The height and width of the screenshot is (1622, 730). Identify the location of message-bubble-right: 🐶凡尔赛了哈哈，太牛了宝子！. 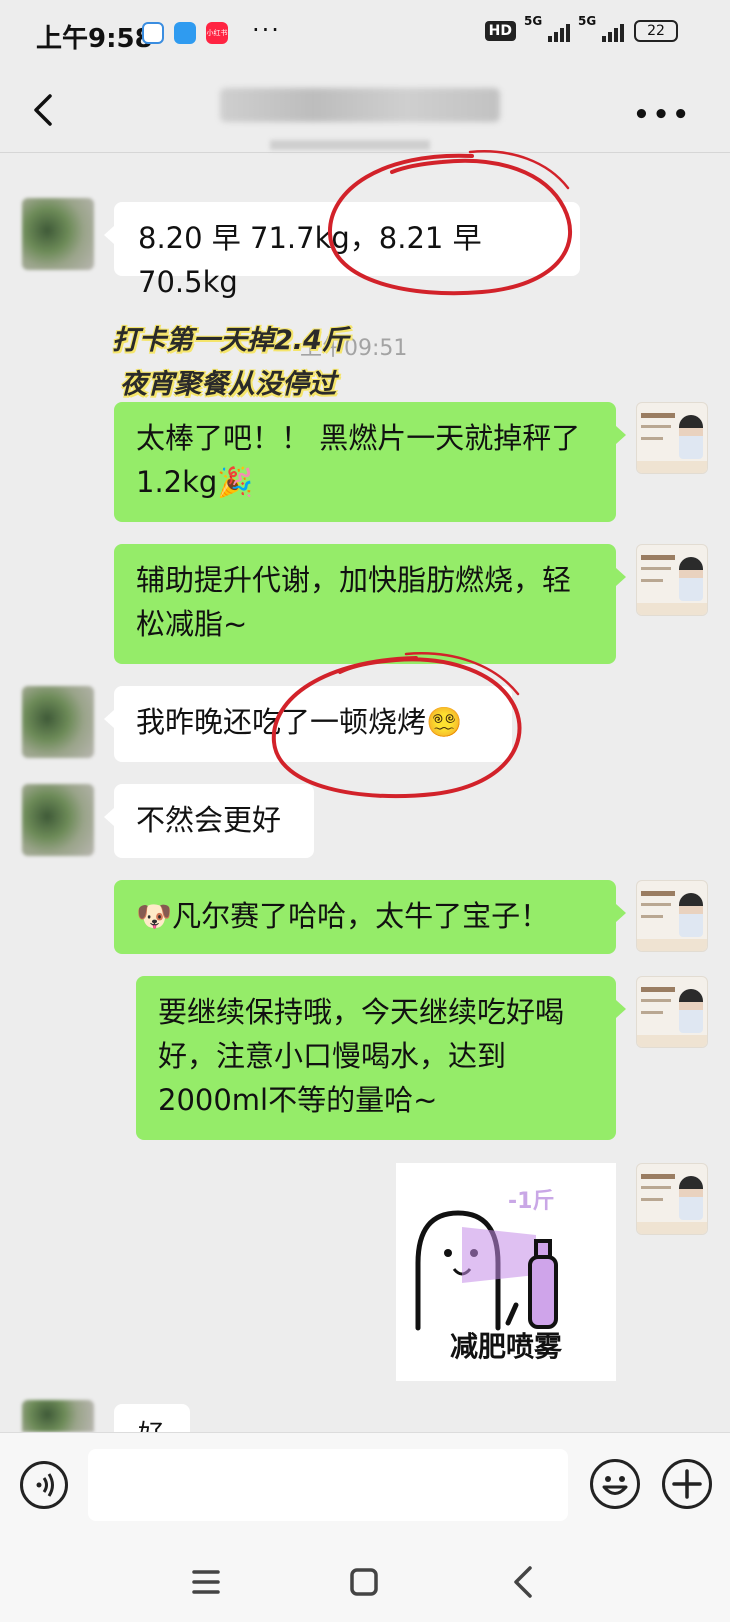
(370, 917).